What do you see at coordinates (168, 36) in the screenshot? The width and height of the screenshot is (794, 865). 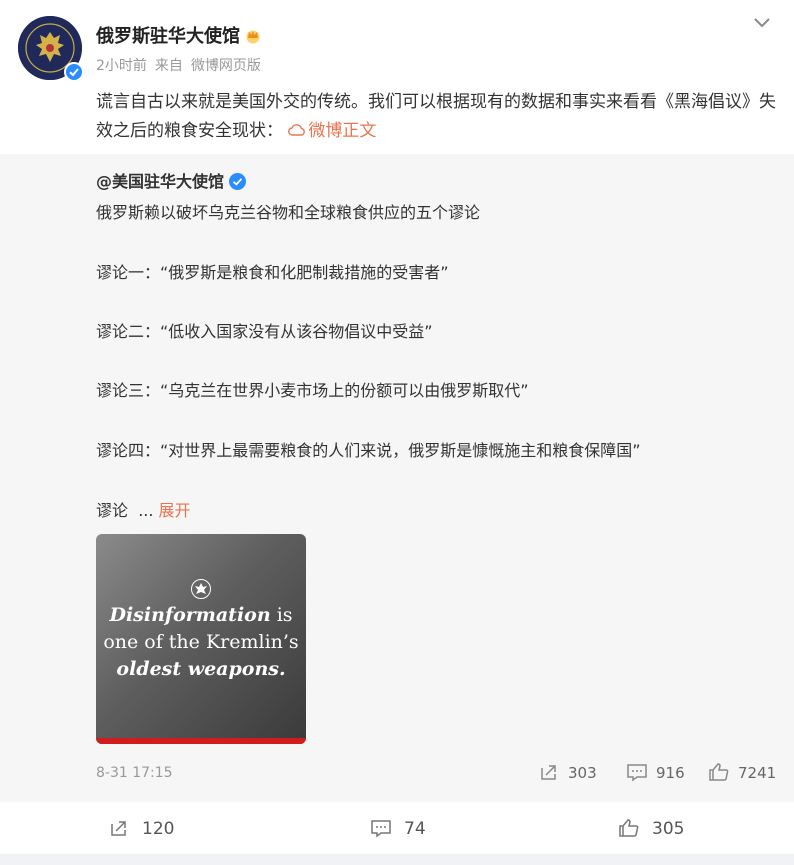 I see `author-name-text: 俄罗斯驻华大使馆` at bounding box center [168, 36].